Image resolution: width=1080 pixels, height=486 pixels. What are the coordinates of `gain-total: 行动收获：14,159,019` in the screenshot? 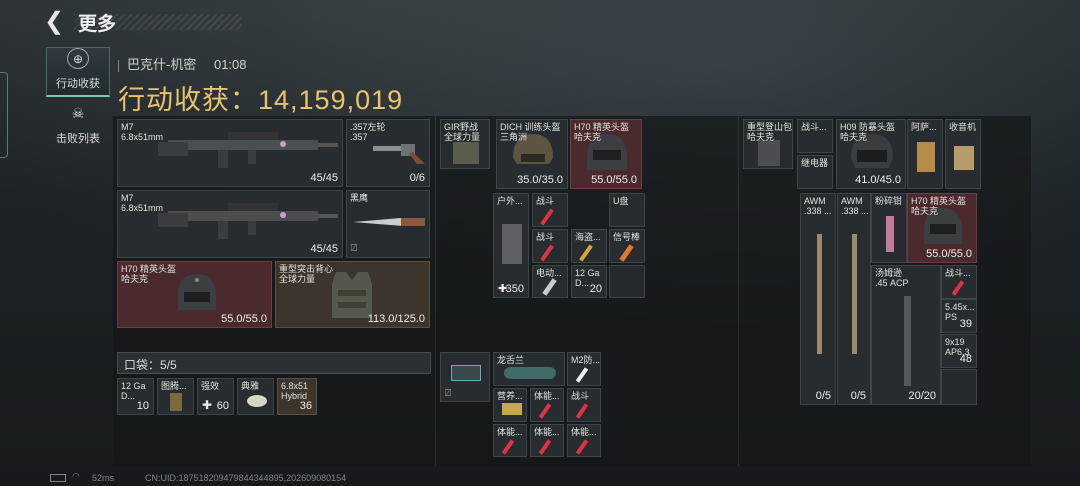 It's located at (260, 97).